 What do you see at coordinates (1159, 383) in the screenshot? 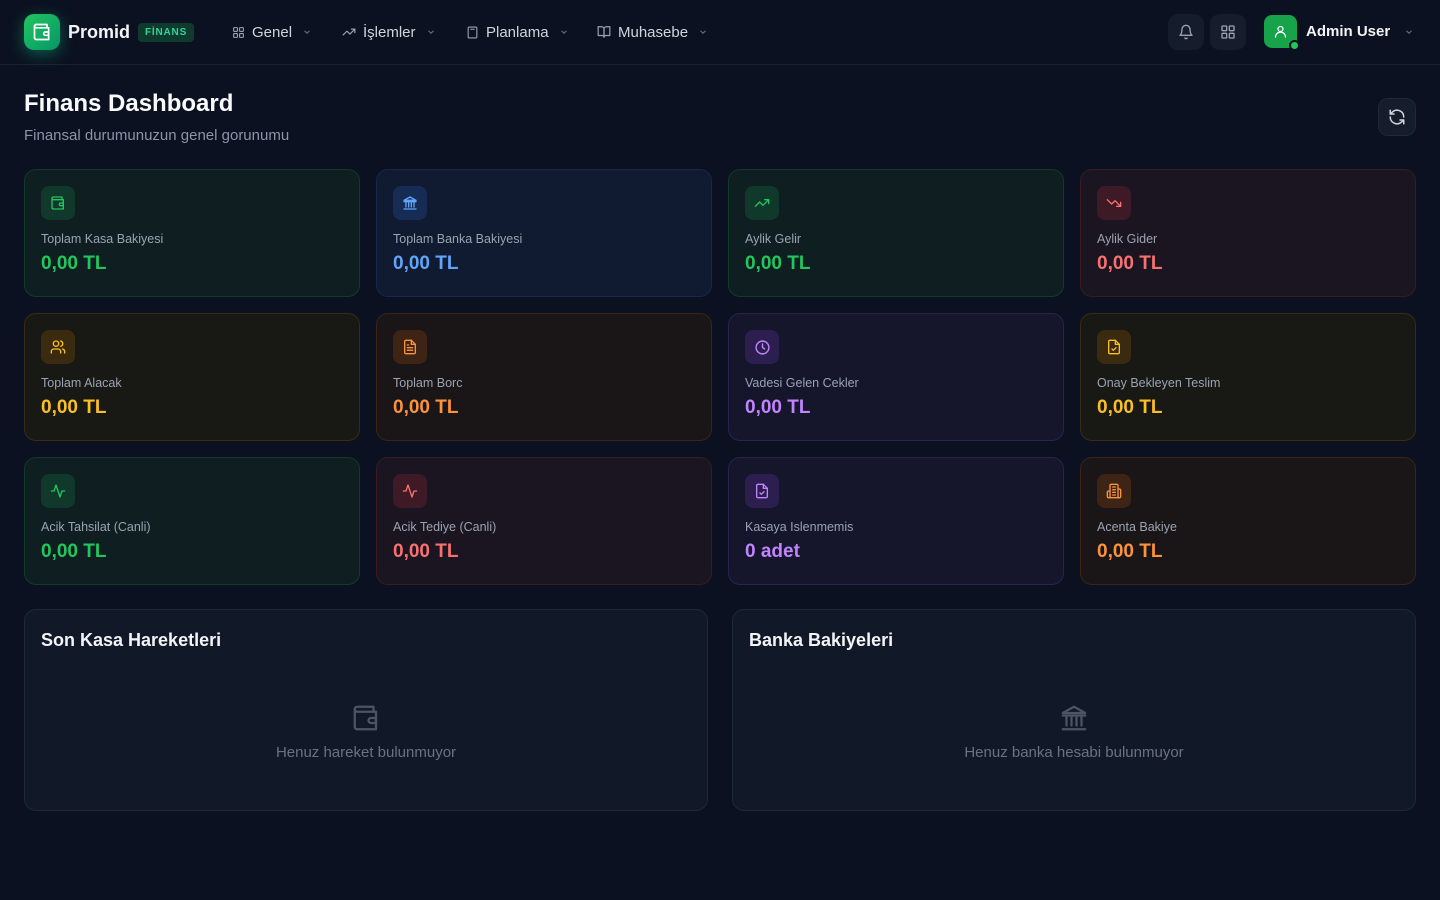
I see `stat-label: Onay Bekleyen Teslim` at bounding box center [1159, 383].